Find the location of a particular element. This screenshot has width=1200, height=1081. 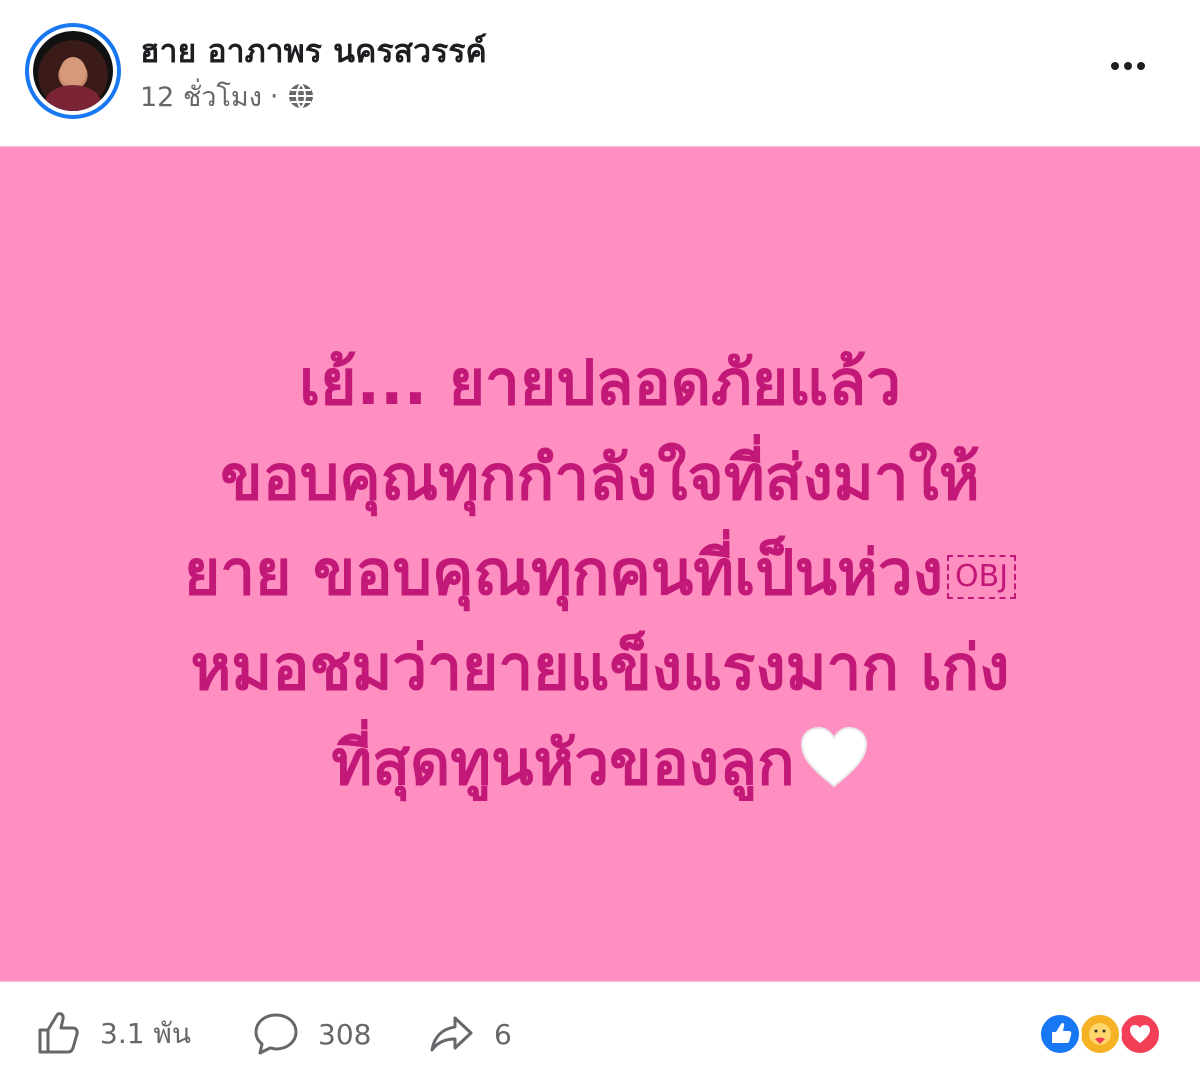

reaction-summary is located at coordinates (1104, 1034).